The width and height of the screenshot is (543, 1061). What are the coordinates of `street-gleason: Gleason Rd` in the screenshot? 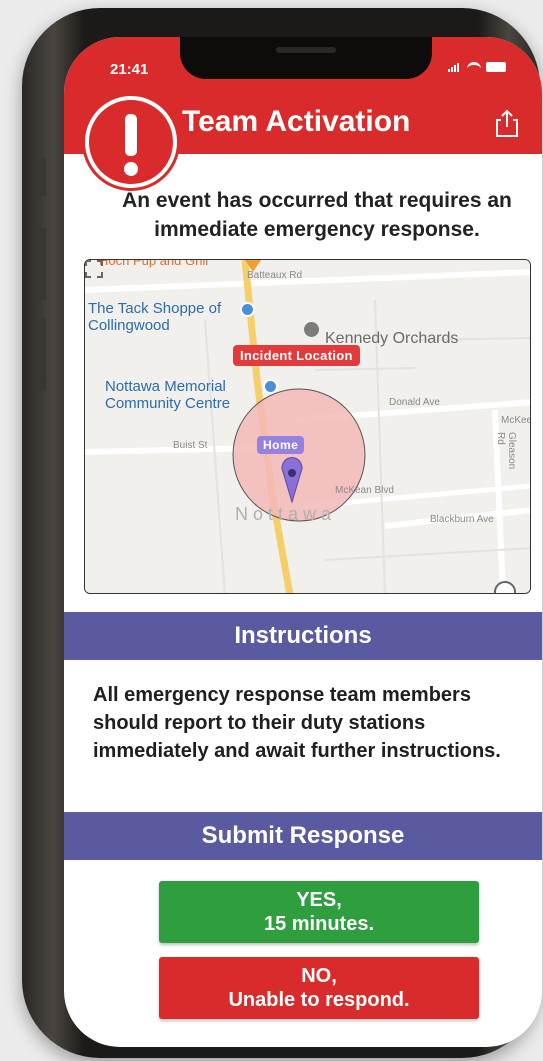 It's located at (506, 451).